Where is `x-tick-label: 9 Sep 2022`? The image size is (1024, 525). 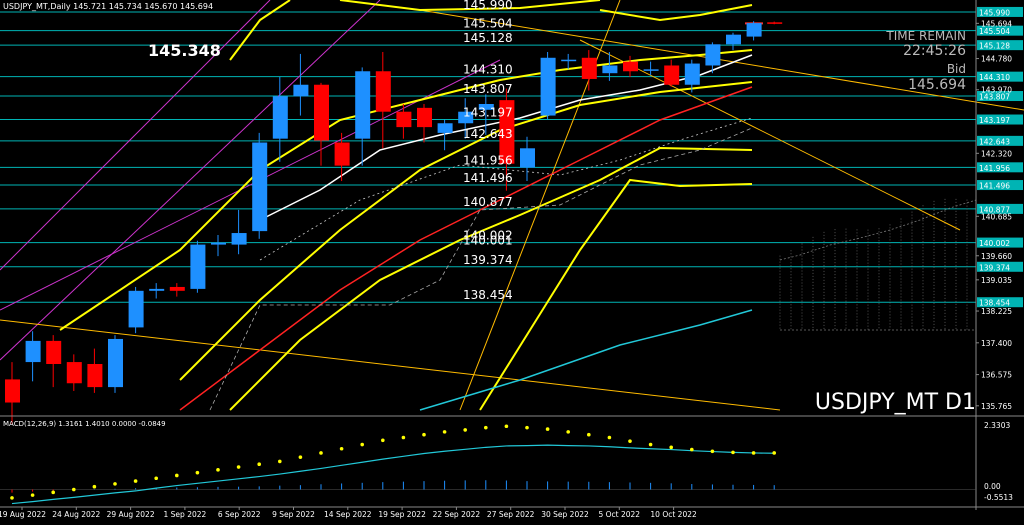 x-tick-label: 9 Sep 2022 is located at coordinates (293, 514).